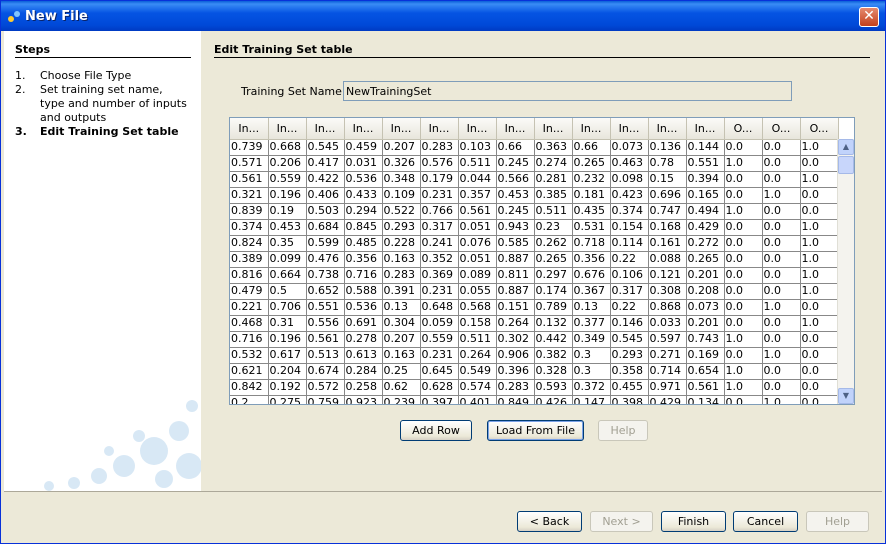 The image size is (886, 544). I want to click on table-cell: 0.294, so click(363, 211).